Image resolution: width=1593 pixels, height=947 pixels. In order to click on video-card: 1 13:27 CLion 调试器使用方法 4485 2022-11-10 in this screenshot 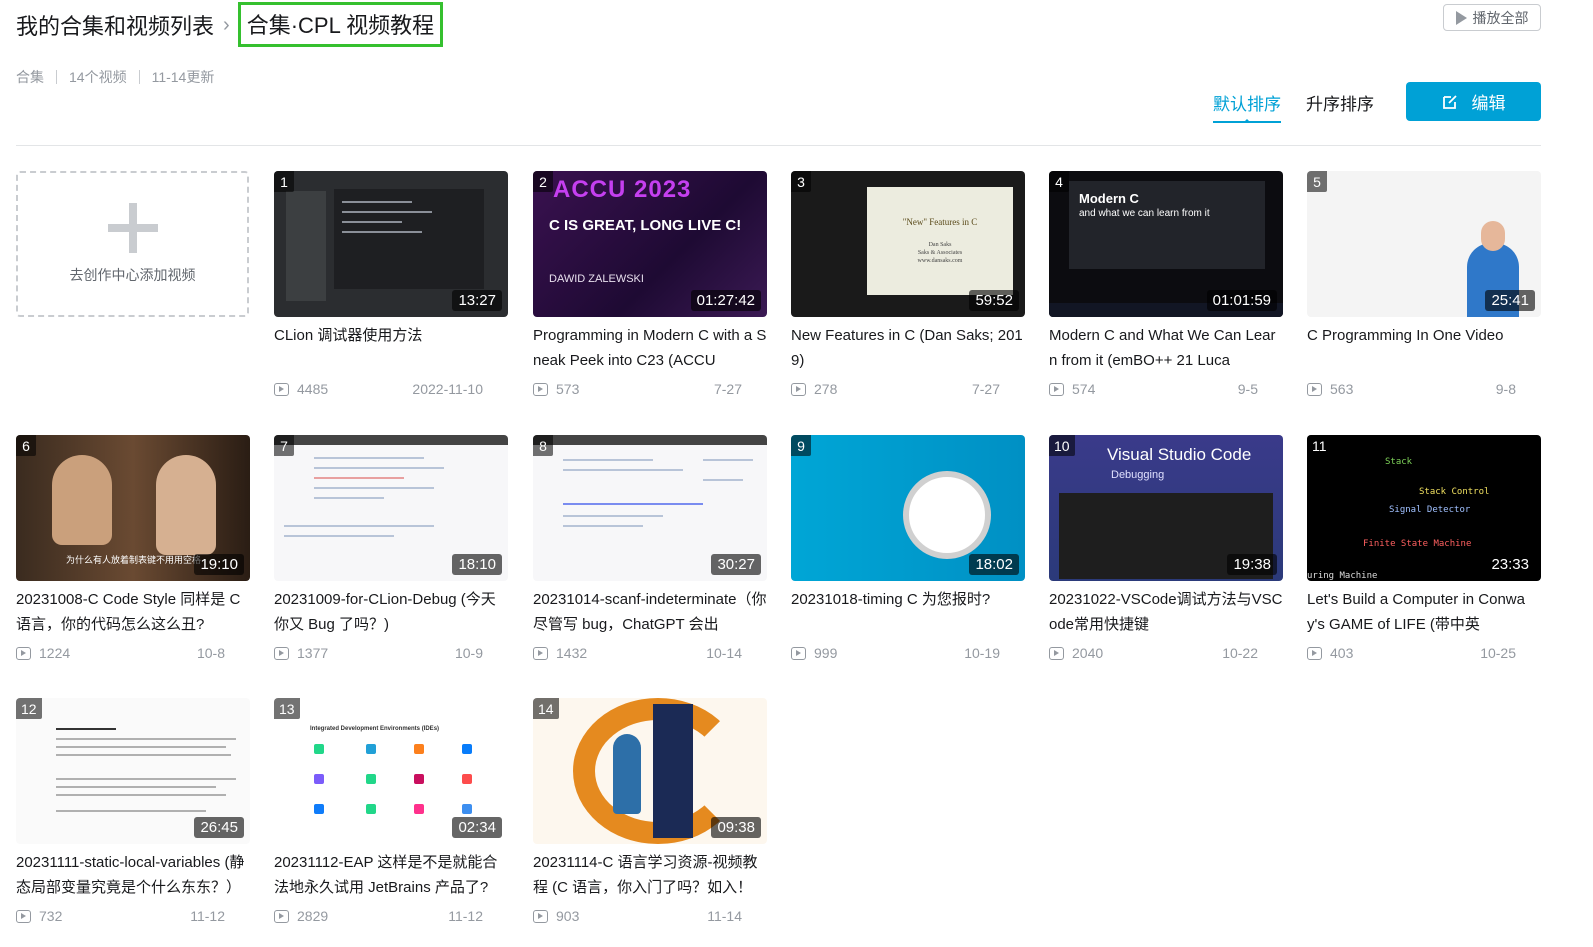, I will do `click(391, 285)`.